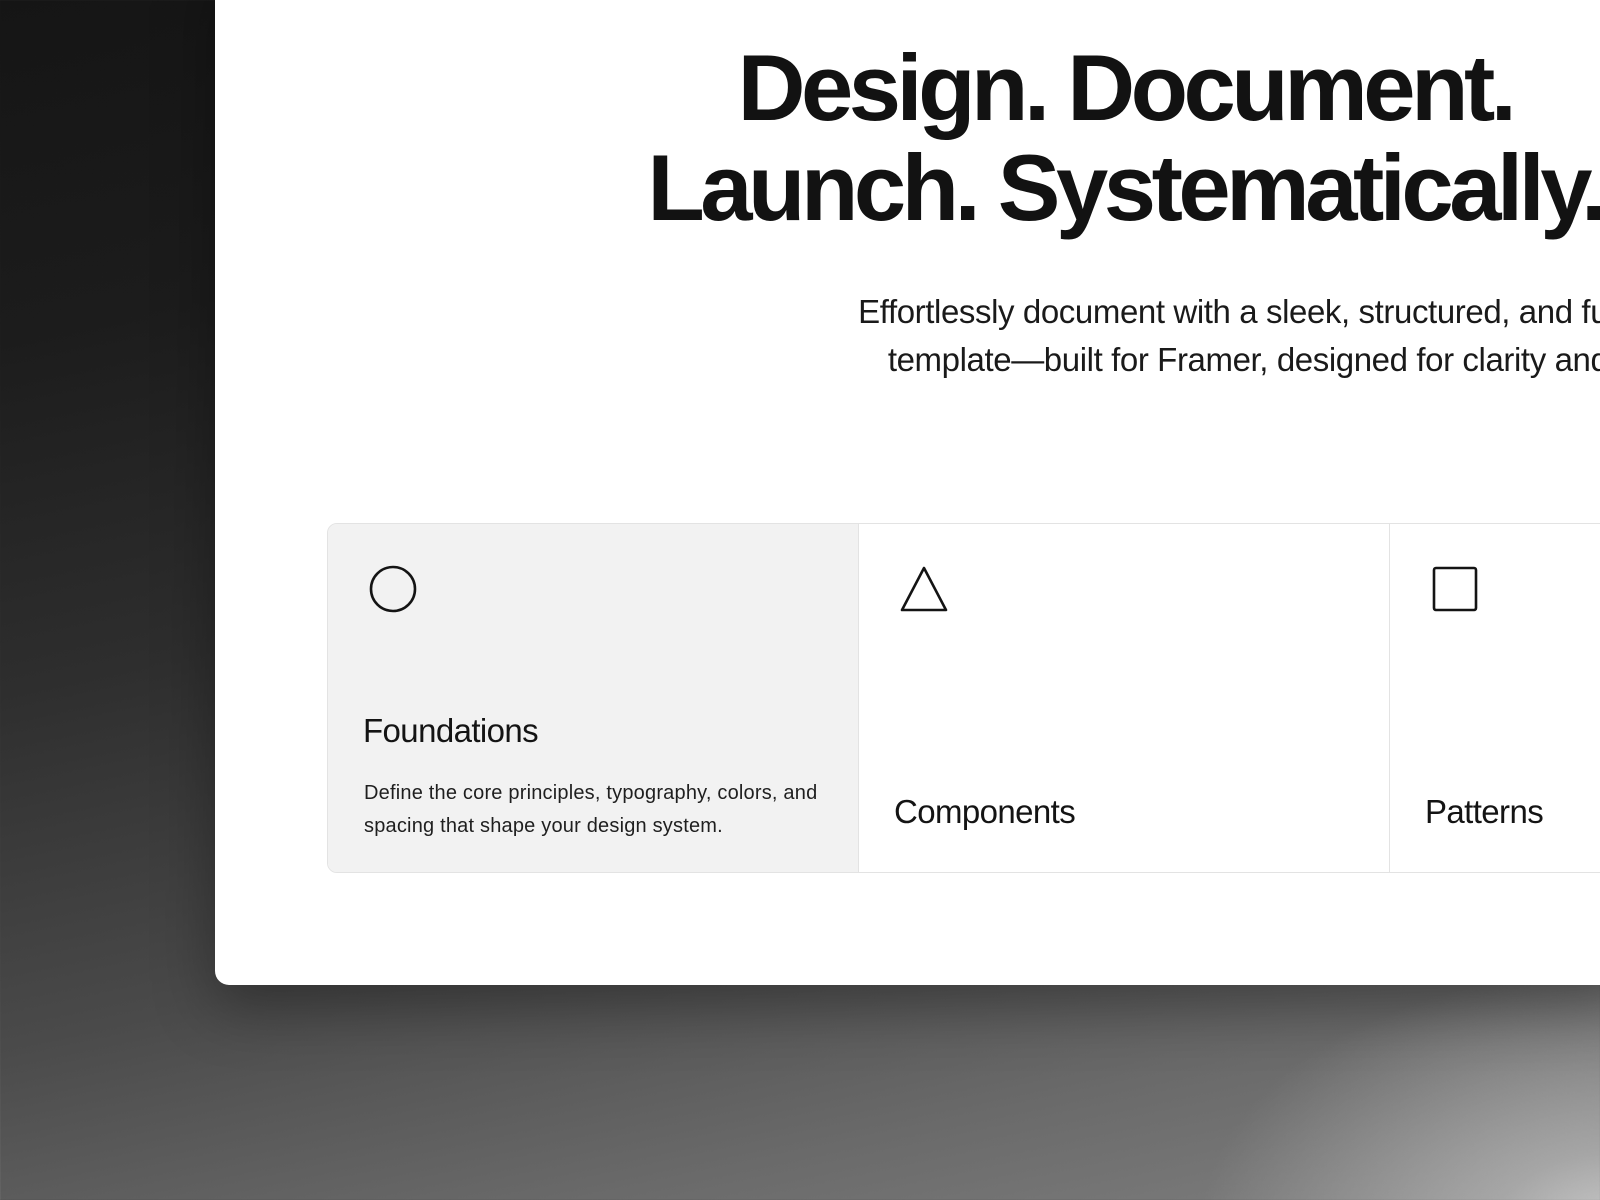 This screenshot has width=1600, height=1200. What do you see at coordinates (393, 589) in the screenshot?
I see `circle-icon` at bounding box center [393, 589].